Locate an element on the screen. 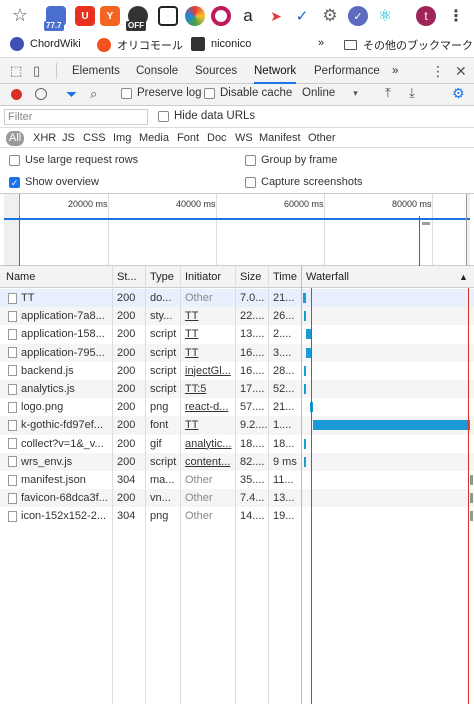  type-filter-css: CSS is located at coordinates (94, 138).